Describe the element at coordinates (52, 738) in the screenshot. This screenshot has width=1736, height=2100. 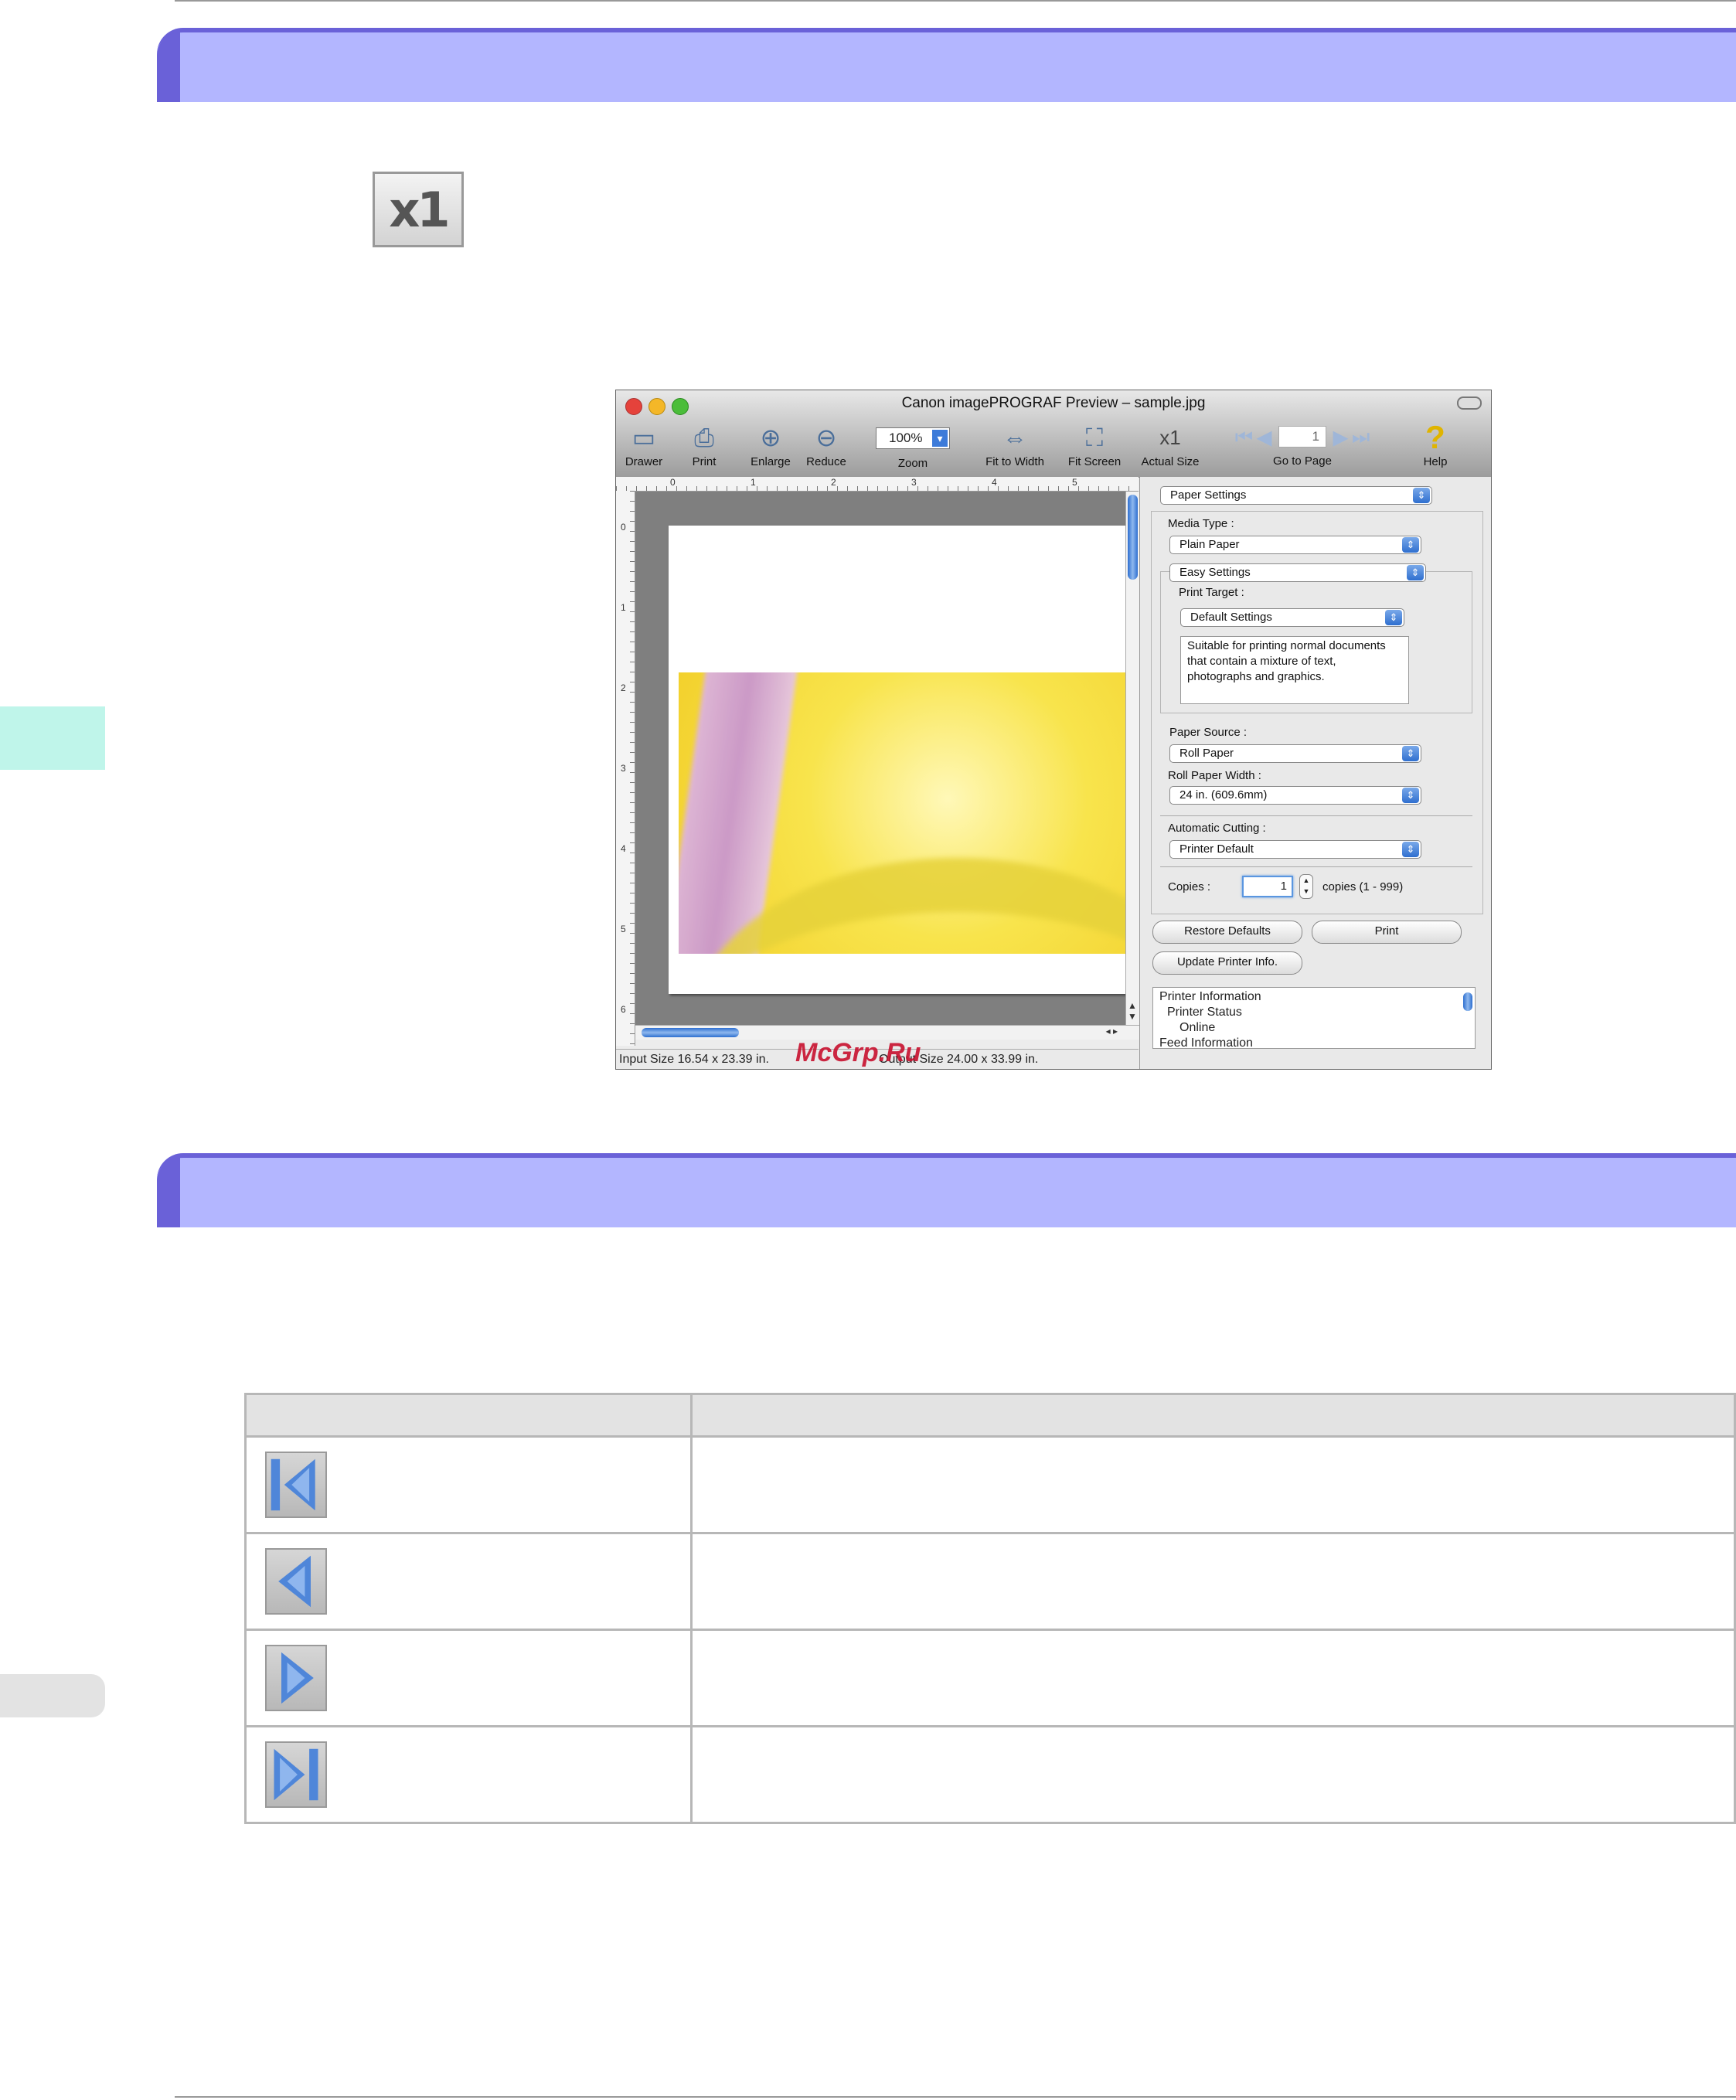
I see `chapter-side-tab` at that location.